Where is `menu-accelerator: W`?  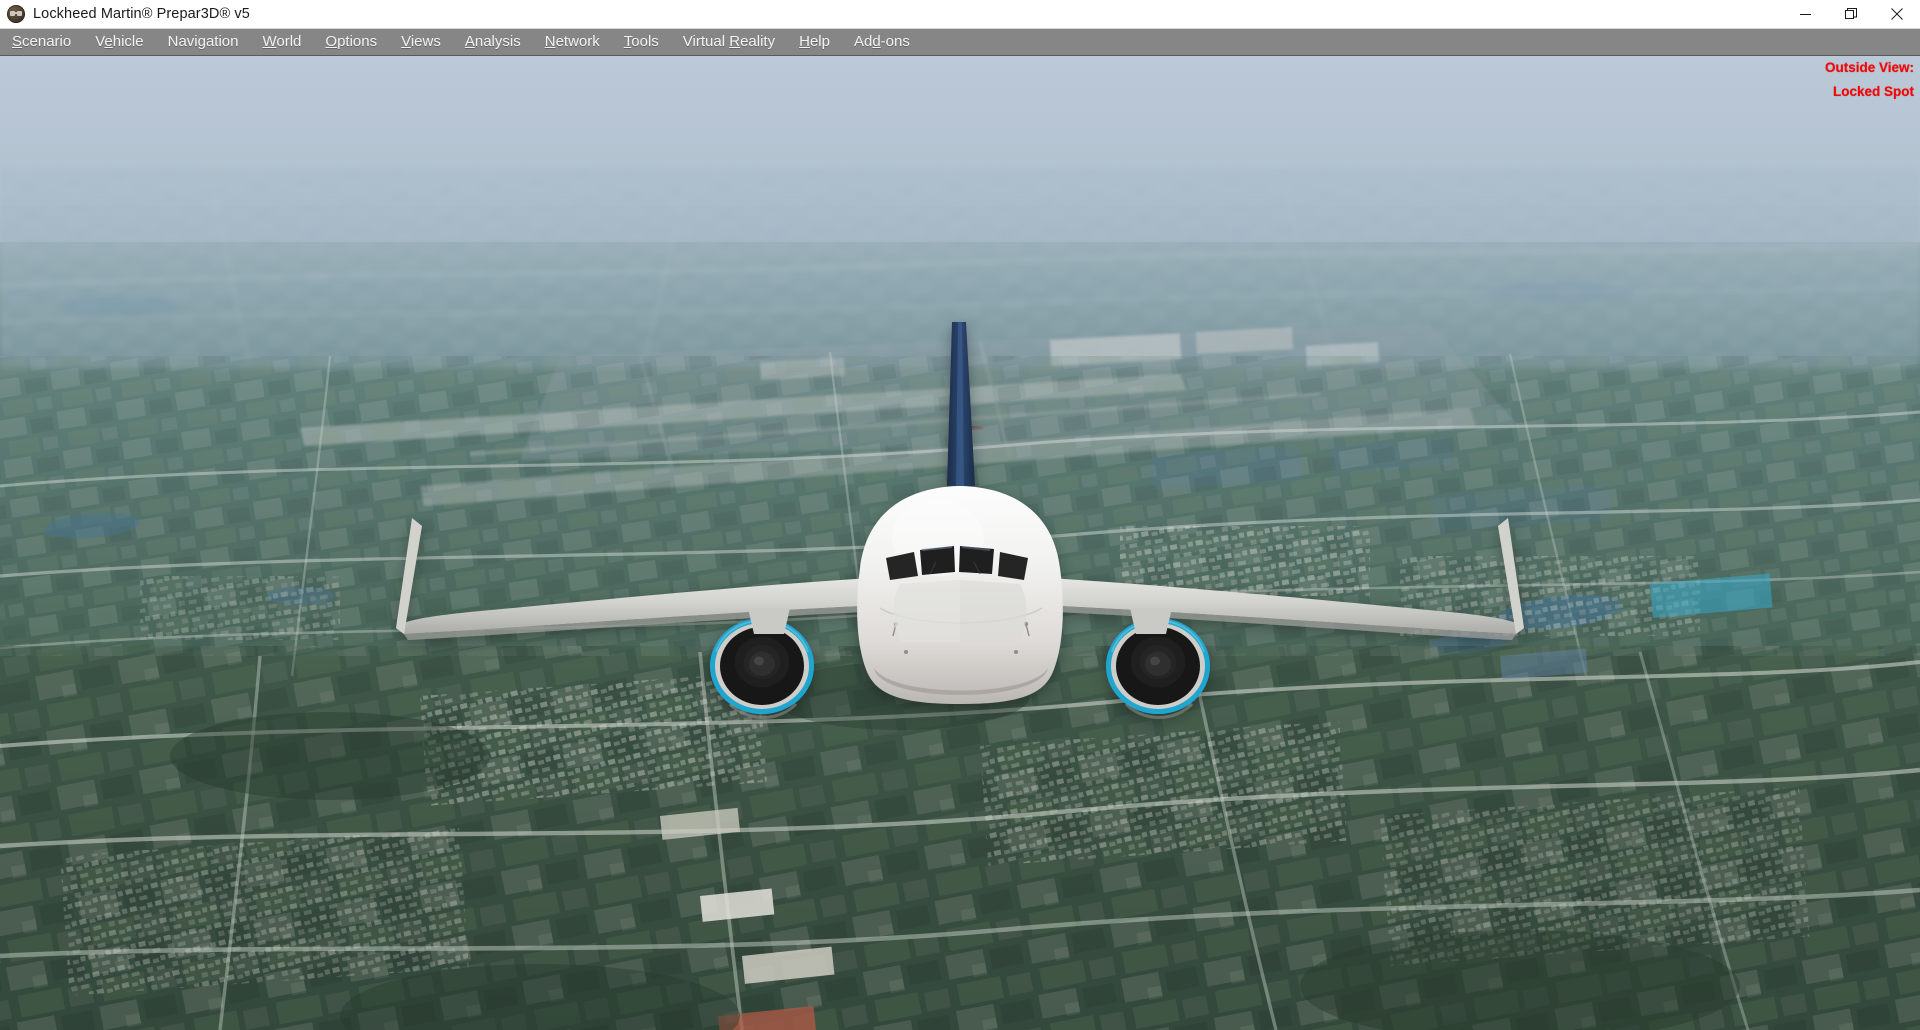
menu-accelerator: W is located at coordinates (269, 41).